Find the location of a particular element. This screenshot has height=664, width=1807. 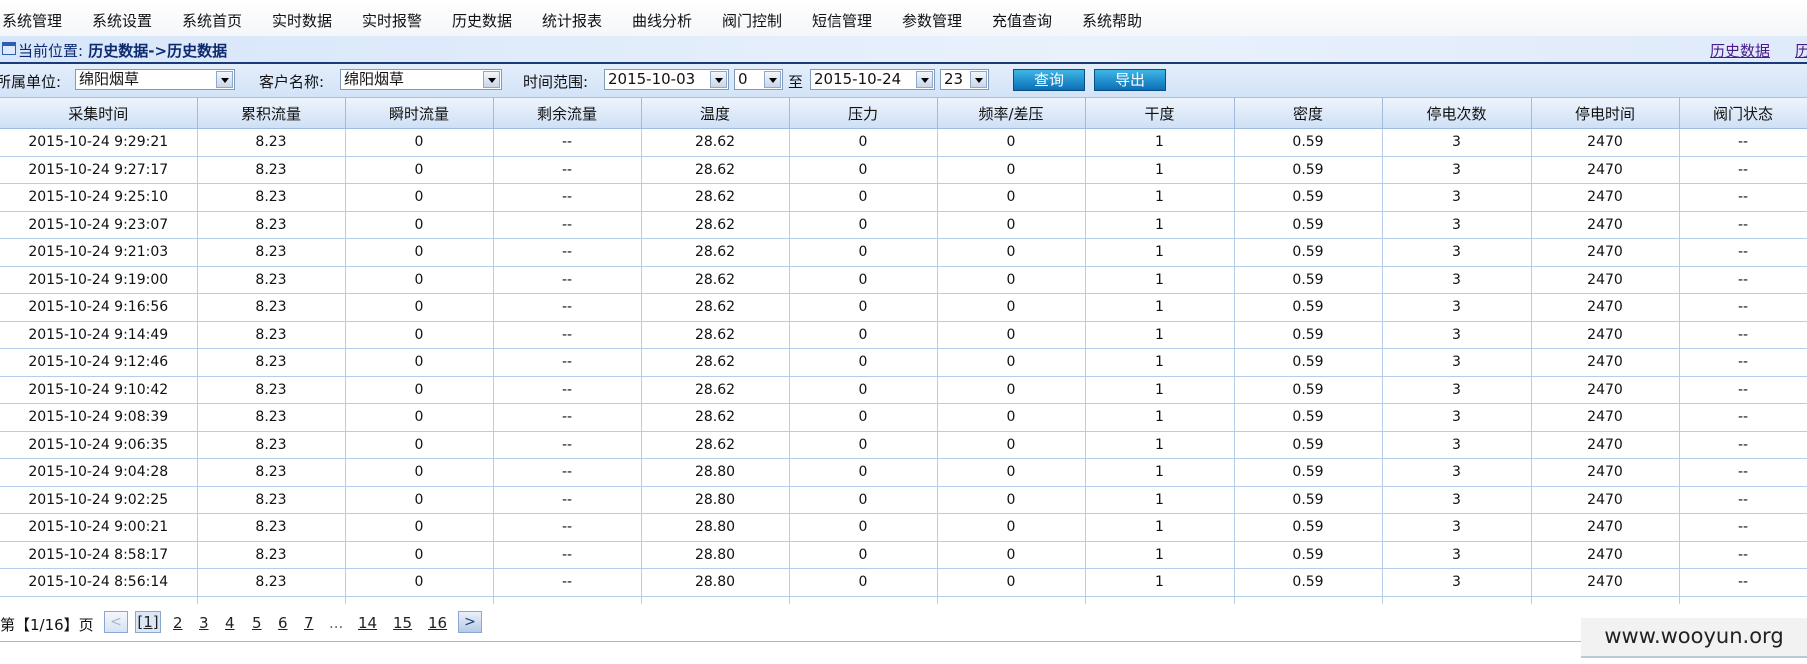

menu-item-realtime-alarm: 实时报警 is located at coordinates (392, 20).